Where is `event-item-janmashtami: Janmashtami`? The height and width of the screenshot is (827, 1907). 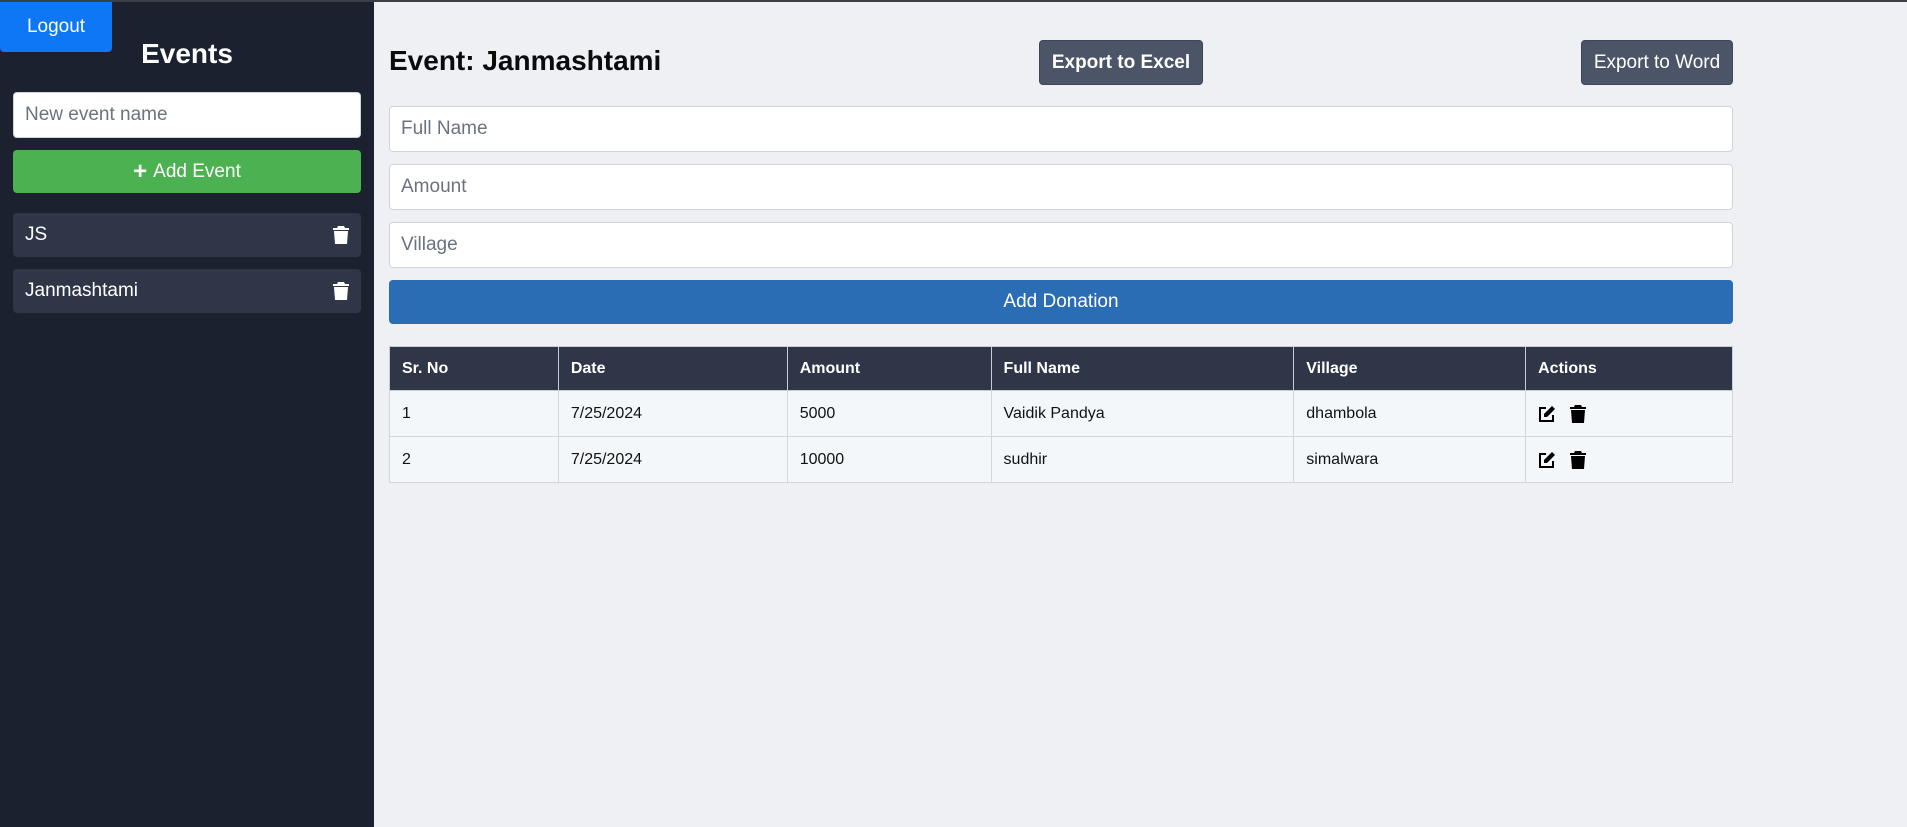
event-item-janmashtami: Janmashtami is located at coordinates (187, 291).